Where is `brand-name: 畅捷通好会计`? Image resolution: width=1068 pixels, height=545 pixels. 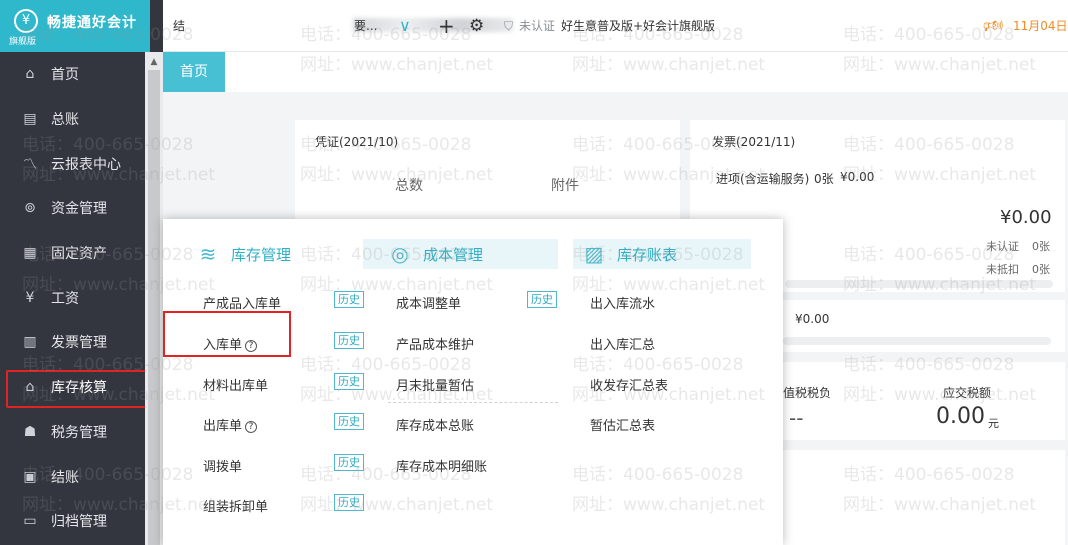
brand-name: 畅捷通好会计 is located at coordinates (92, 23).